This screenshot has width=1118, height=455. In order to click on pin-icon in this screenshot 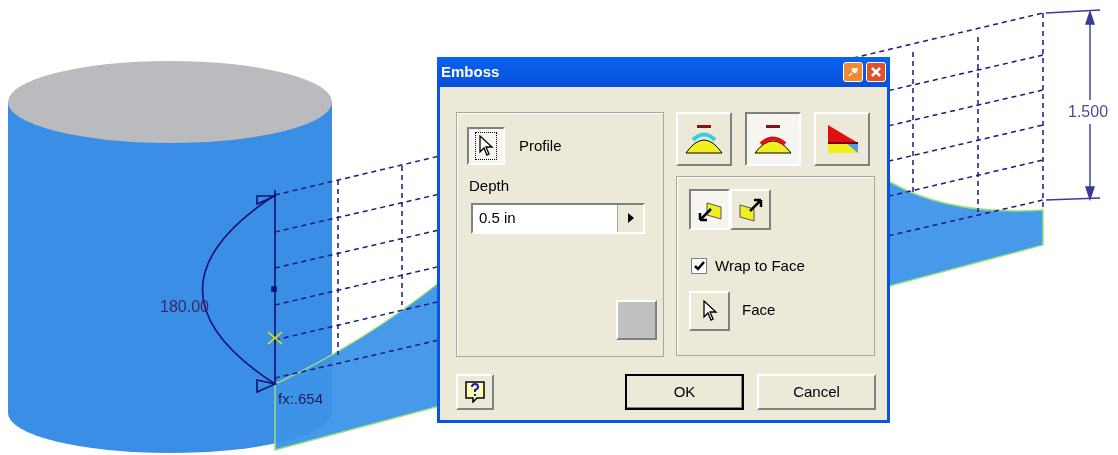, I will do `click(853, 72)`.